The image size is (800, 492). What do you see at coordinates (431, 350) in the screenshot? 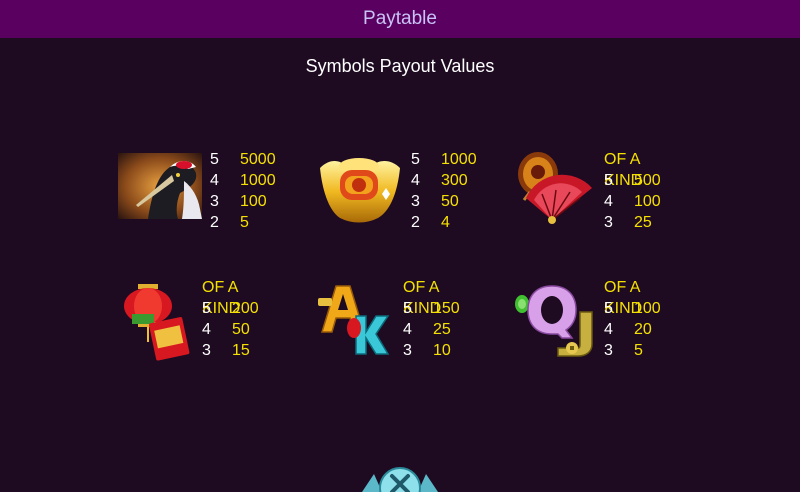
I see `payout-row: 3 10` at bounding box center [431, 350].